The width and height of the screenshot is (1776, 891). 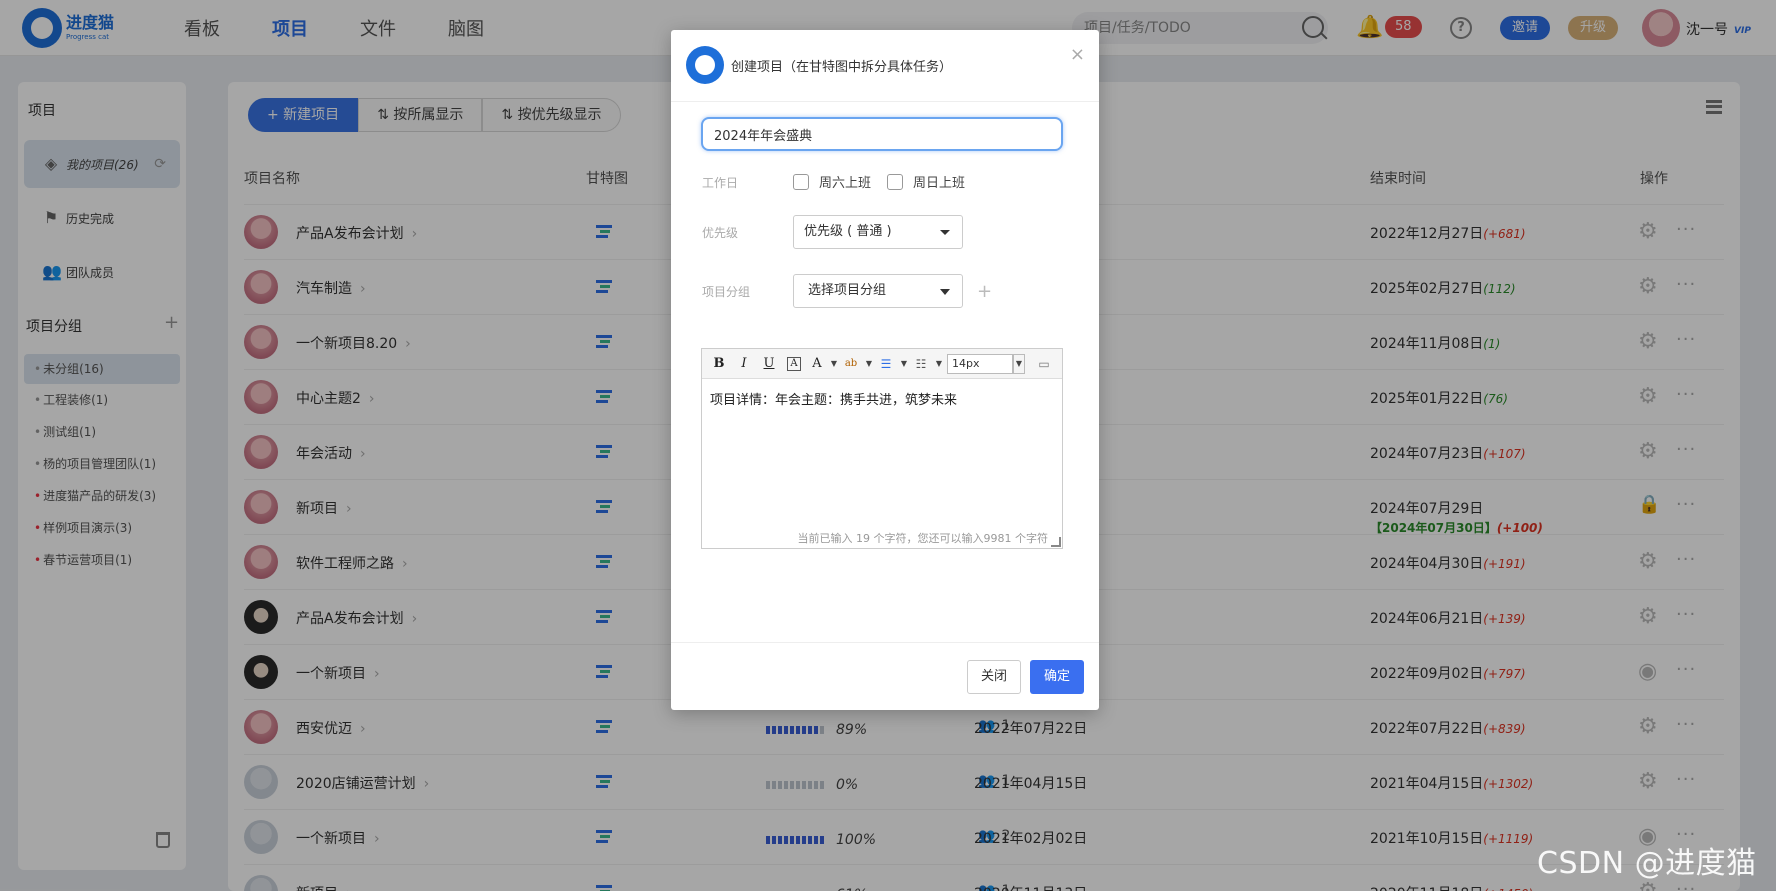 What do you see at coordinates (945, 232) in the screenshot?
I see `caret-down-icon` at bounding box center [945, 232].